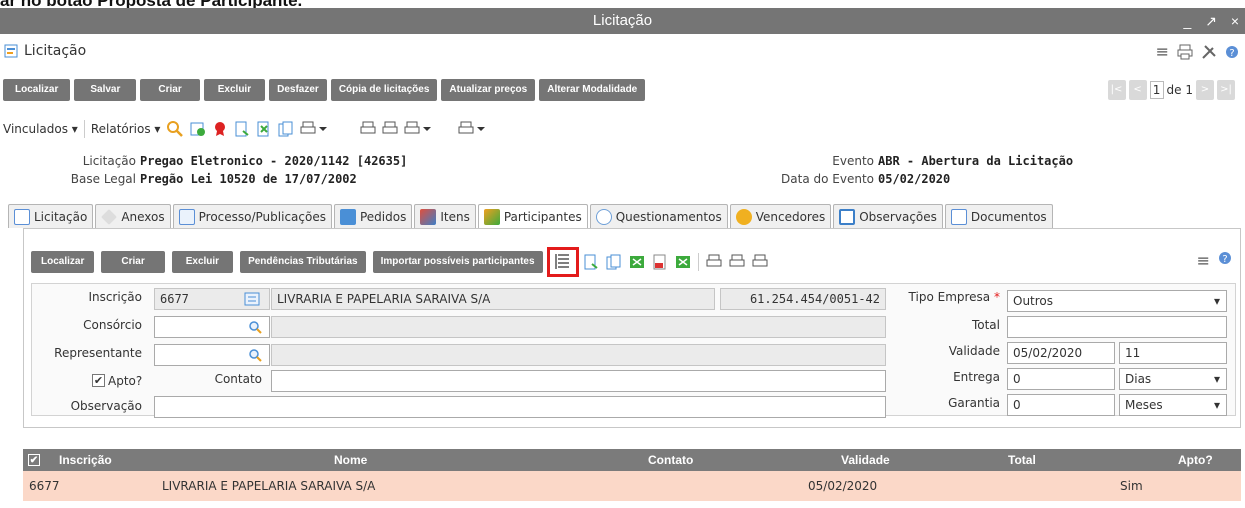 The width and height of the screenshot is (1245, 508). What do you see at coordinates (198, 129) in the screenshot?
I see `add-record-icon` at bounding box center [198, 129].